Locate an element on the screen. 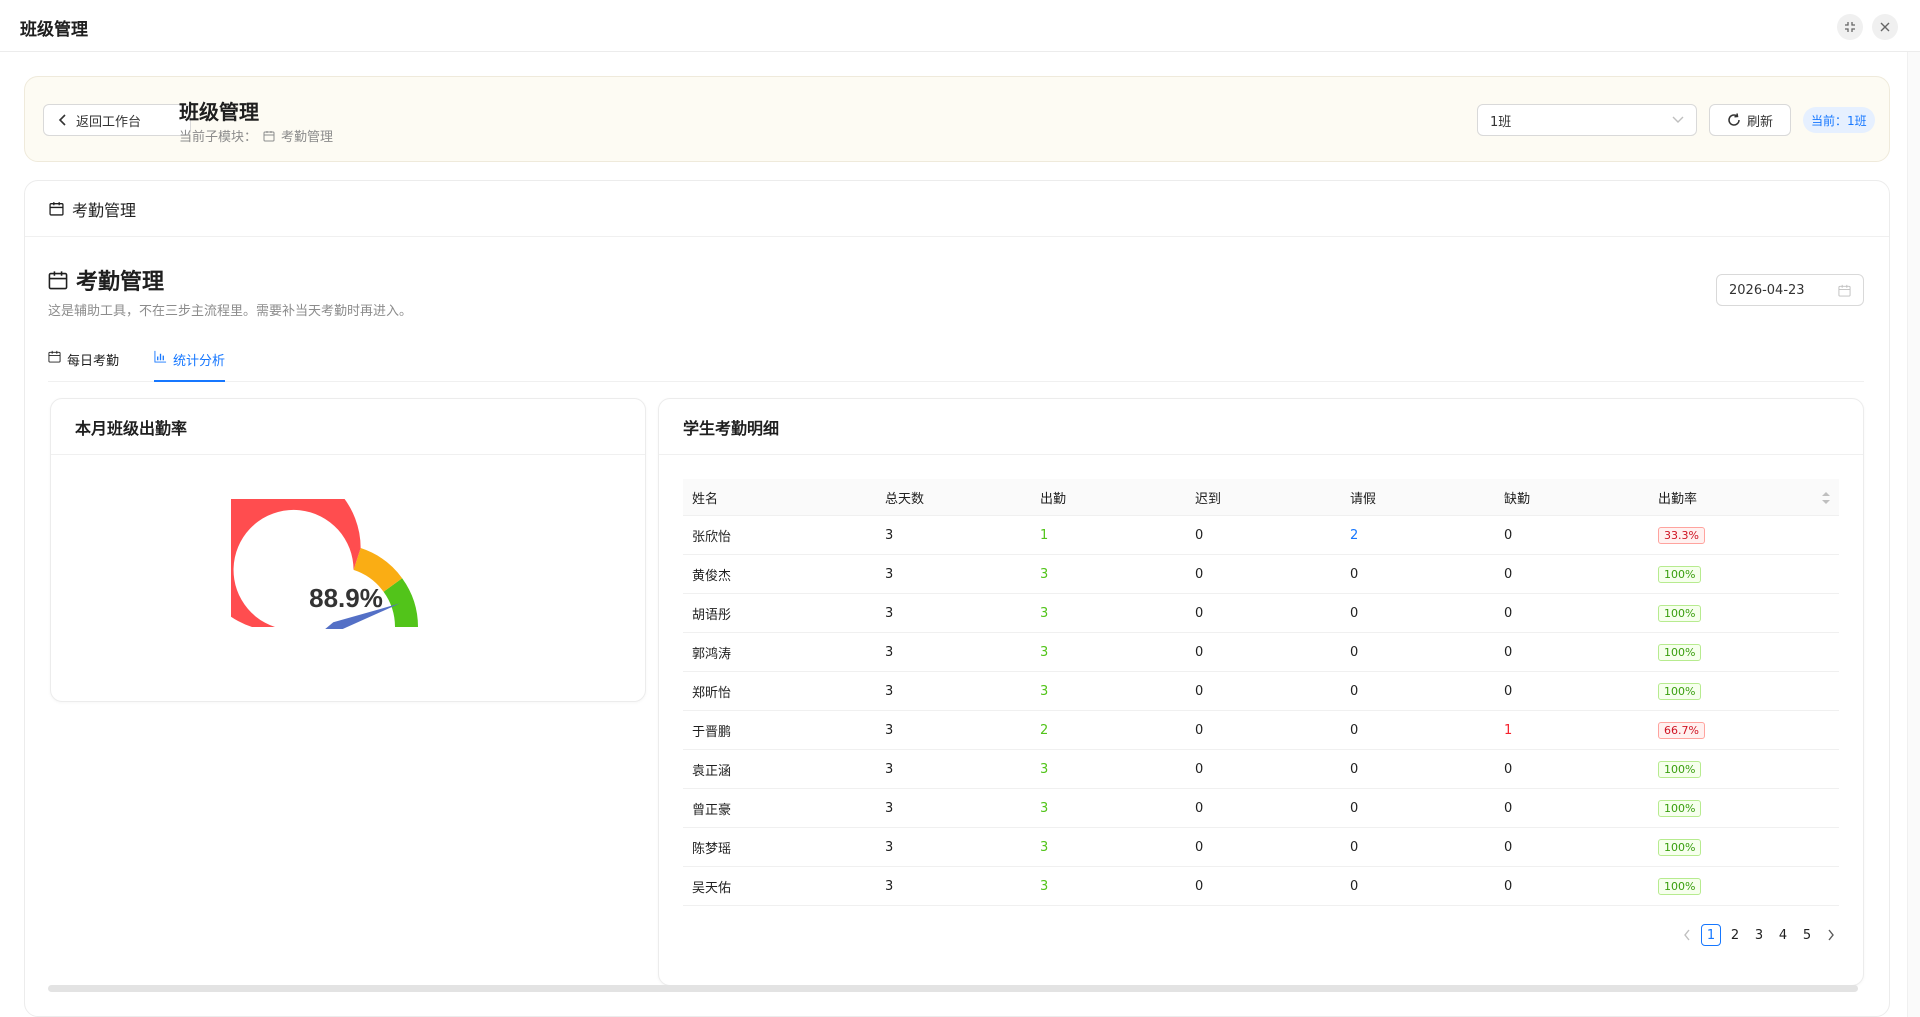 The image size is (1920, 1017). table-row: 曾正豪 3 3 0 0 0 100% is located at coordinates (1261, 808).